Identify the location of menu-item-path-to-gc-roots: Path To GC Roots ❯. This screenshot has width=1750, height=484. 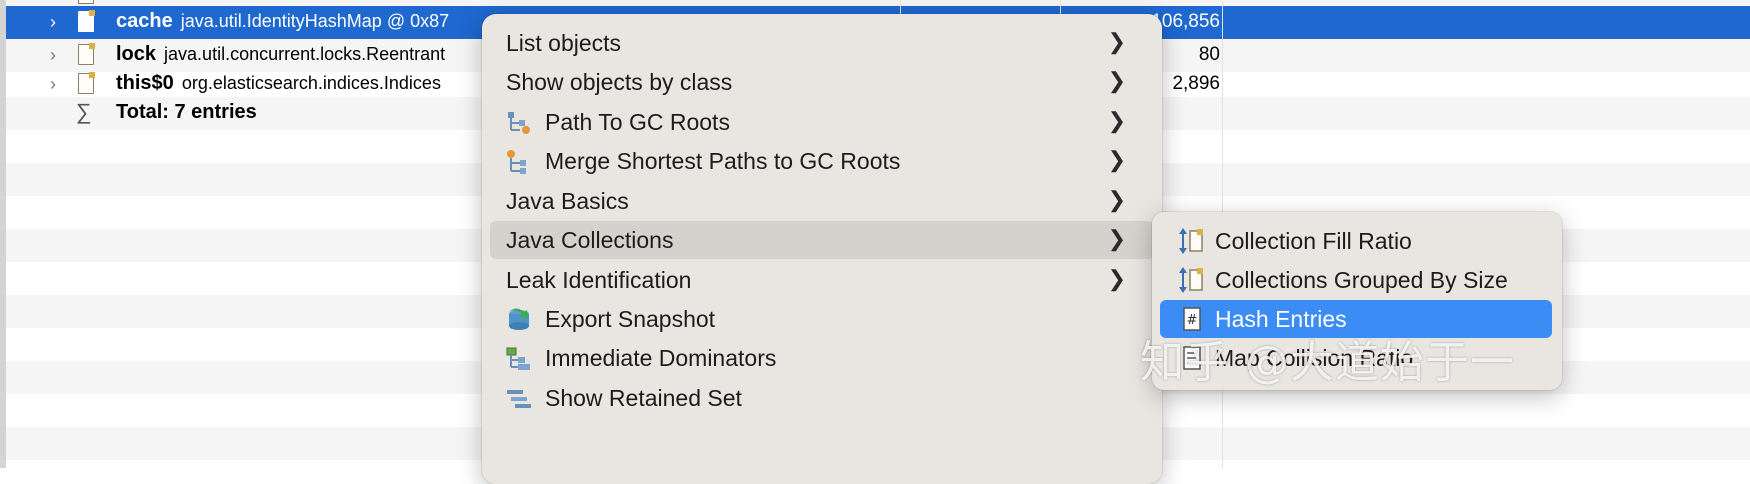
(822, 122).